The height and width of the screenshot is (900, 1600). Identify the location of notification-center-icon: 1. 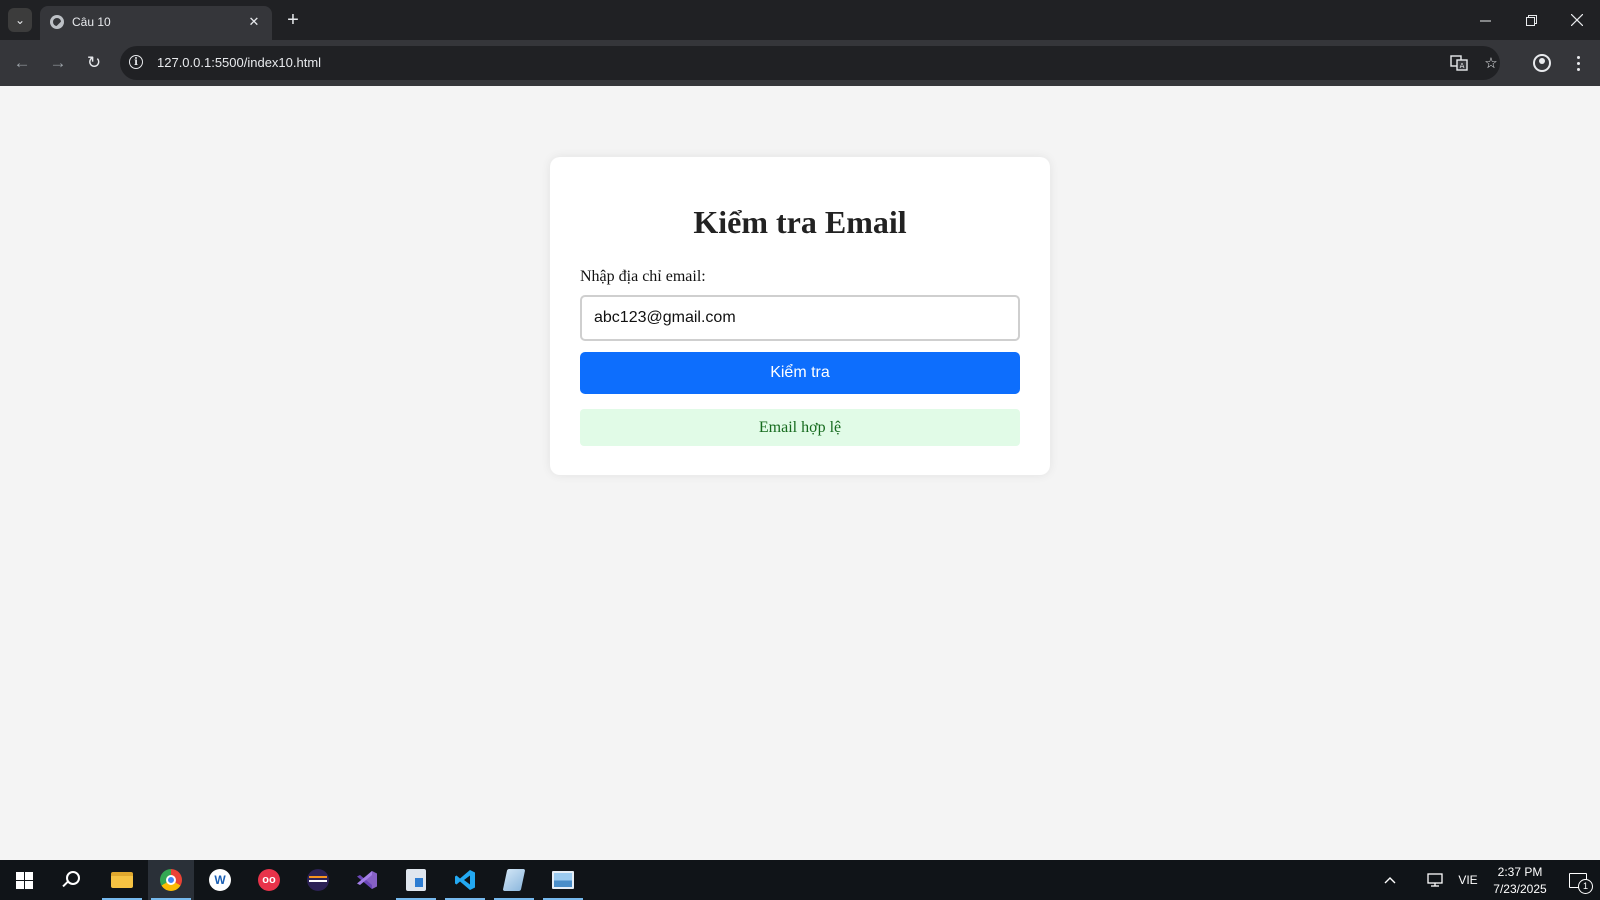
(1578, 880).